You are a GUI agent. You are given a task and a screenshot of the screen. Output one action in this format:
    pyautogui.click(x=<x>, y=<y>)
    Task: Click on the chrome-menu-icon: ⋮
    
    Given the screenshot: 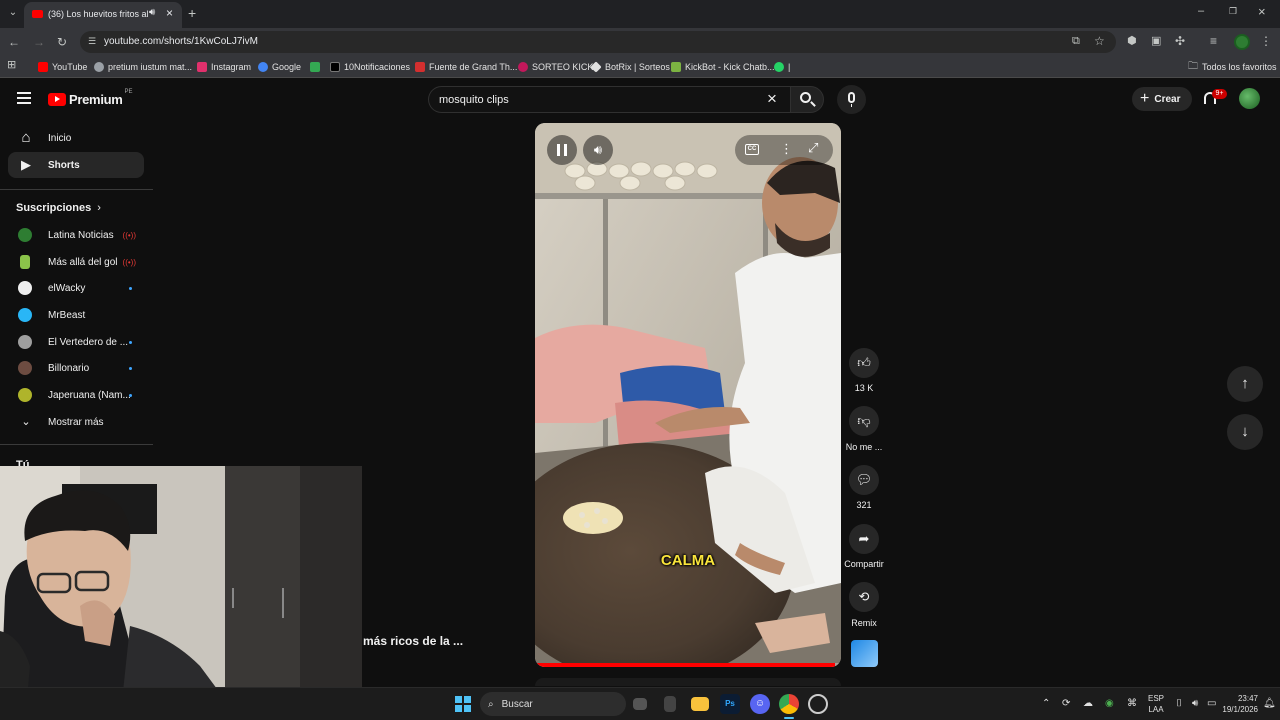 What is the action you would take?
    pyautogui.click(x=1266, y=41)
    